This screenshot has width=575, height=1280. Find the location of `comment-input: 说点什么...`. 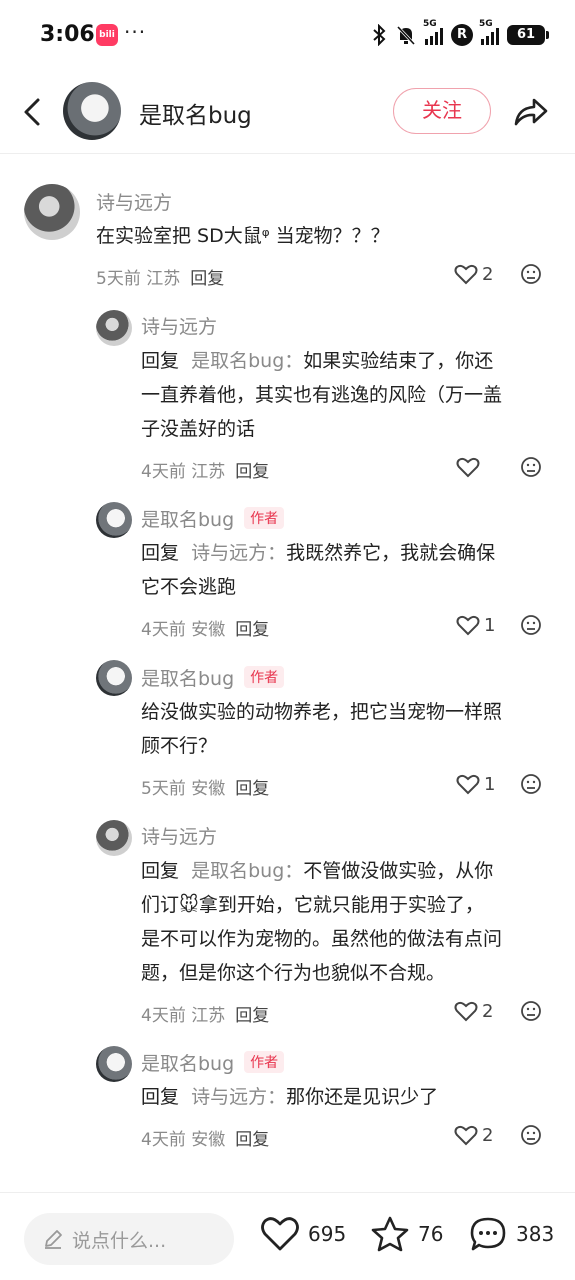

comment-input: 说点什么... is located at coordinates (129, 1239).